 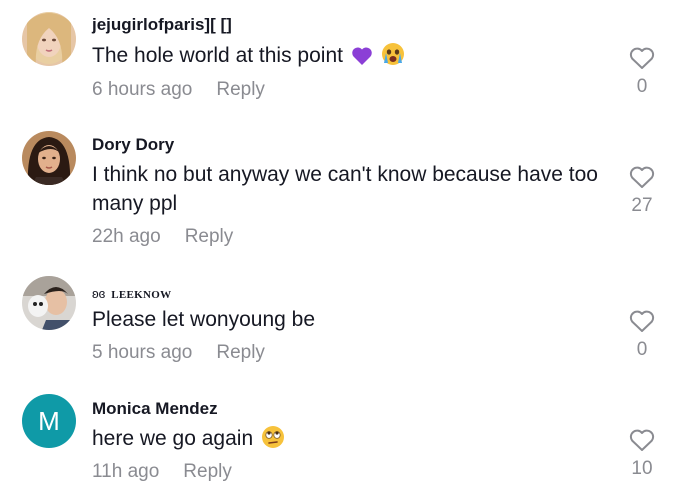 I want to click on like-button: 10, so click(x=642, y=454).